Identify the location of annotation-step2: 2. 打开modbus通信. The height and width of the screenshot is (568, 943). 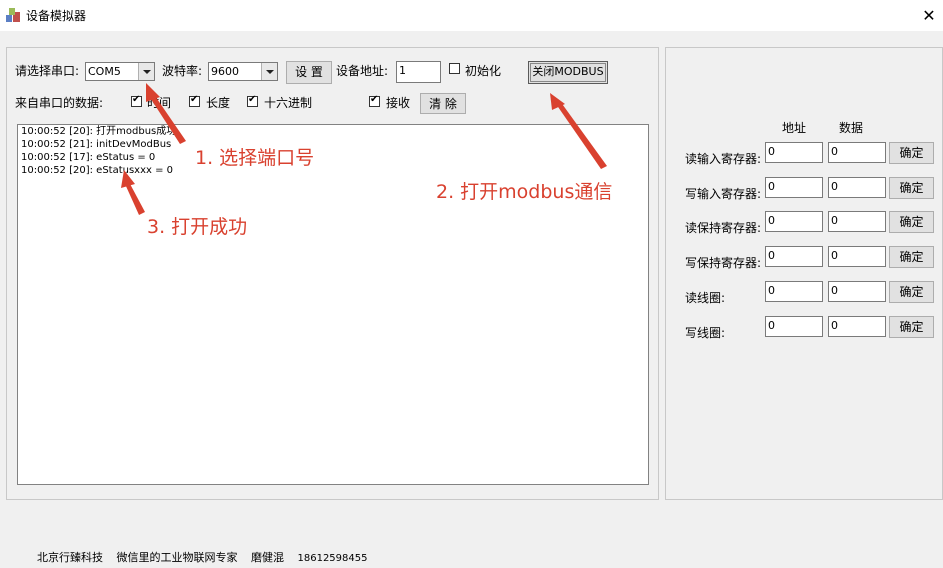
(524, 192).